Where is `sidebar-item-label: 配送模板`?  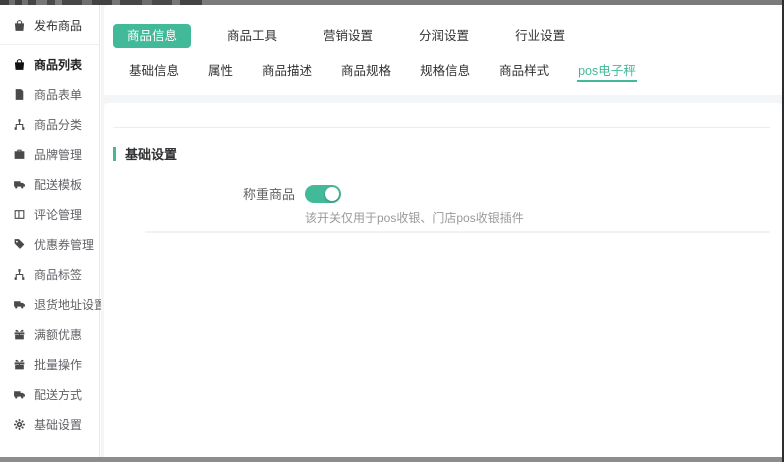 sidebar-item-label: 配送模板 is located at coordinates (58, 184).